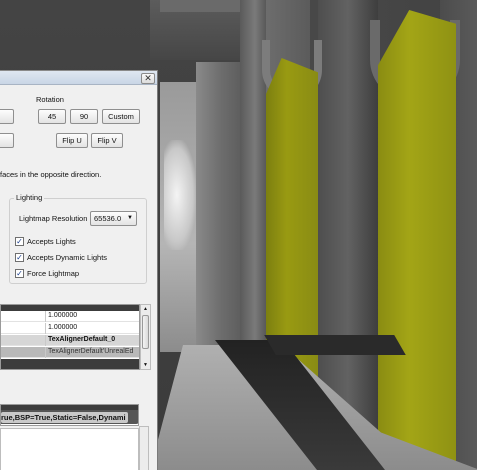  What do you see at coordinates (52, 116) in the screenshot?
I see `rotate-45-button: 45` at bounding box center [52, 116].